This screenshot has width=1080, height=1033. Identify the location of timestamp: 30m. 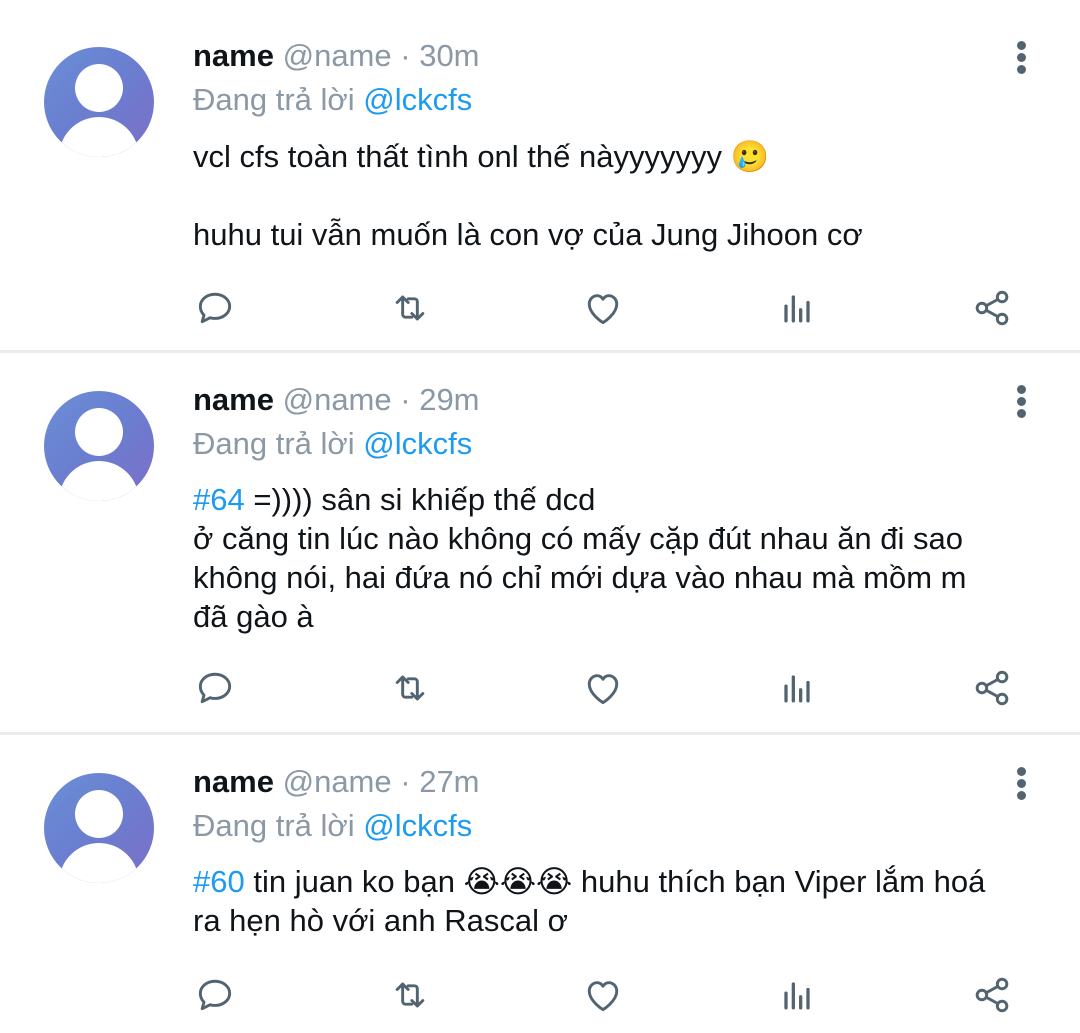
(449, 55).